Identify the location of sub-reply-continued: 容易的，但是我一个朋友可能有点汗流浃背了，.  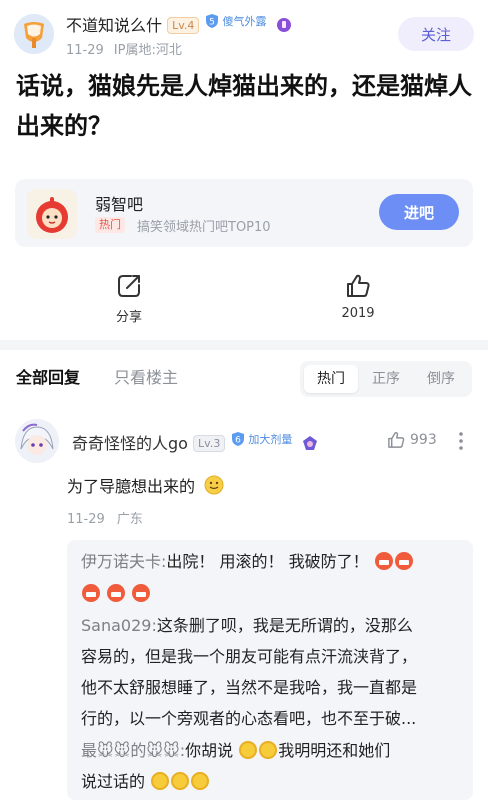
(249, 656).